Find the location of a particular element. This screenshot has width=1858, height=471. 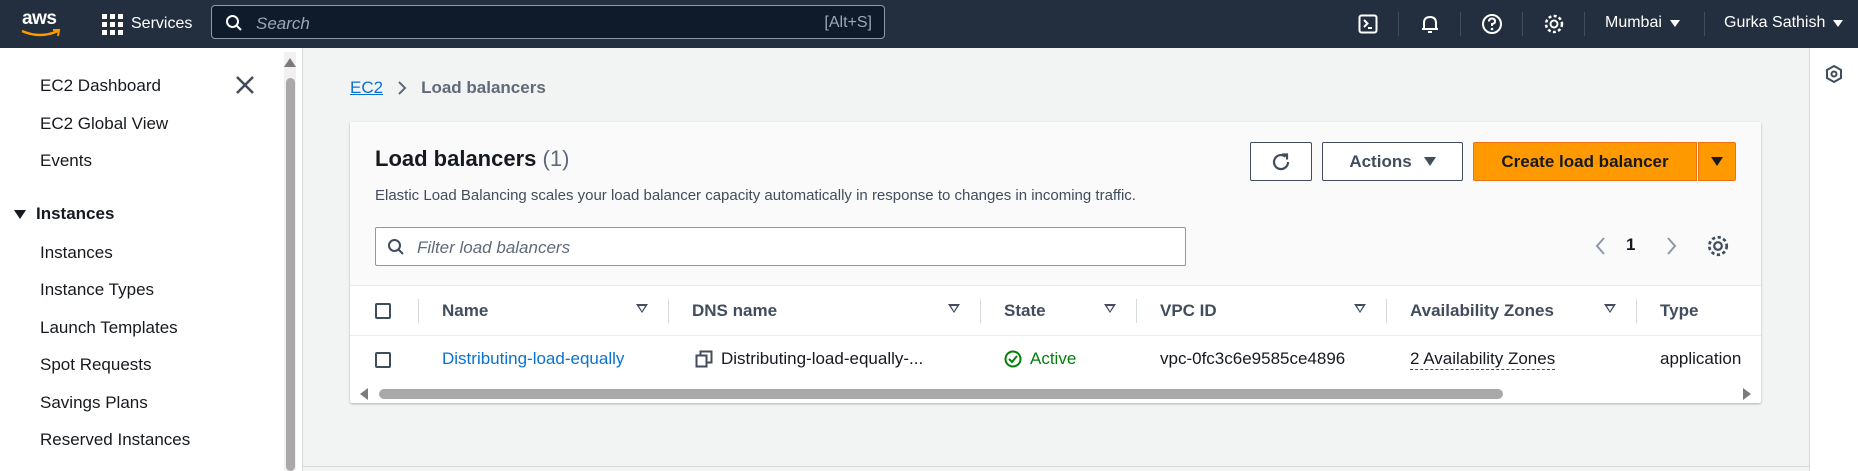

region-selector: Mumbai is located at coordinates (1642, 23).